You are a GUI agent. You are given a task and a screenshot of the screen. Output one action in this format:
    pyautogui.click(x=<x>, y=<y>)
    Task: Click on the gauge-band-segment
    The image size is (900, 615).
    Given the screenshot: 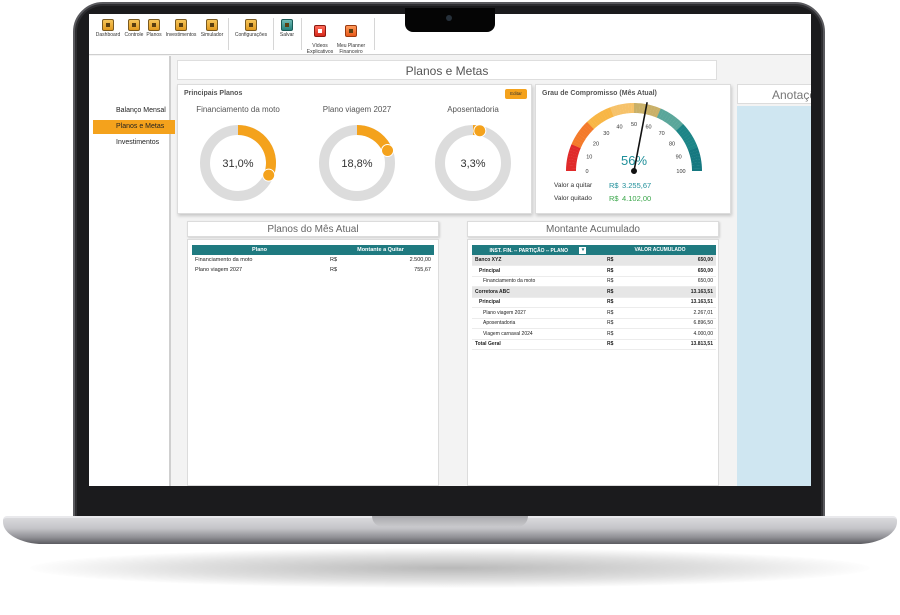 What is the action you would take?
    pyautogui.click(x=632, y=108)
    